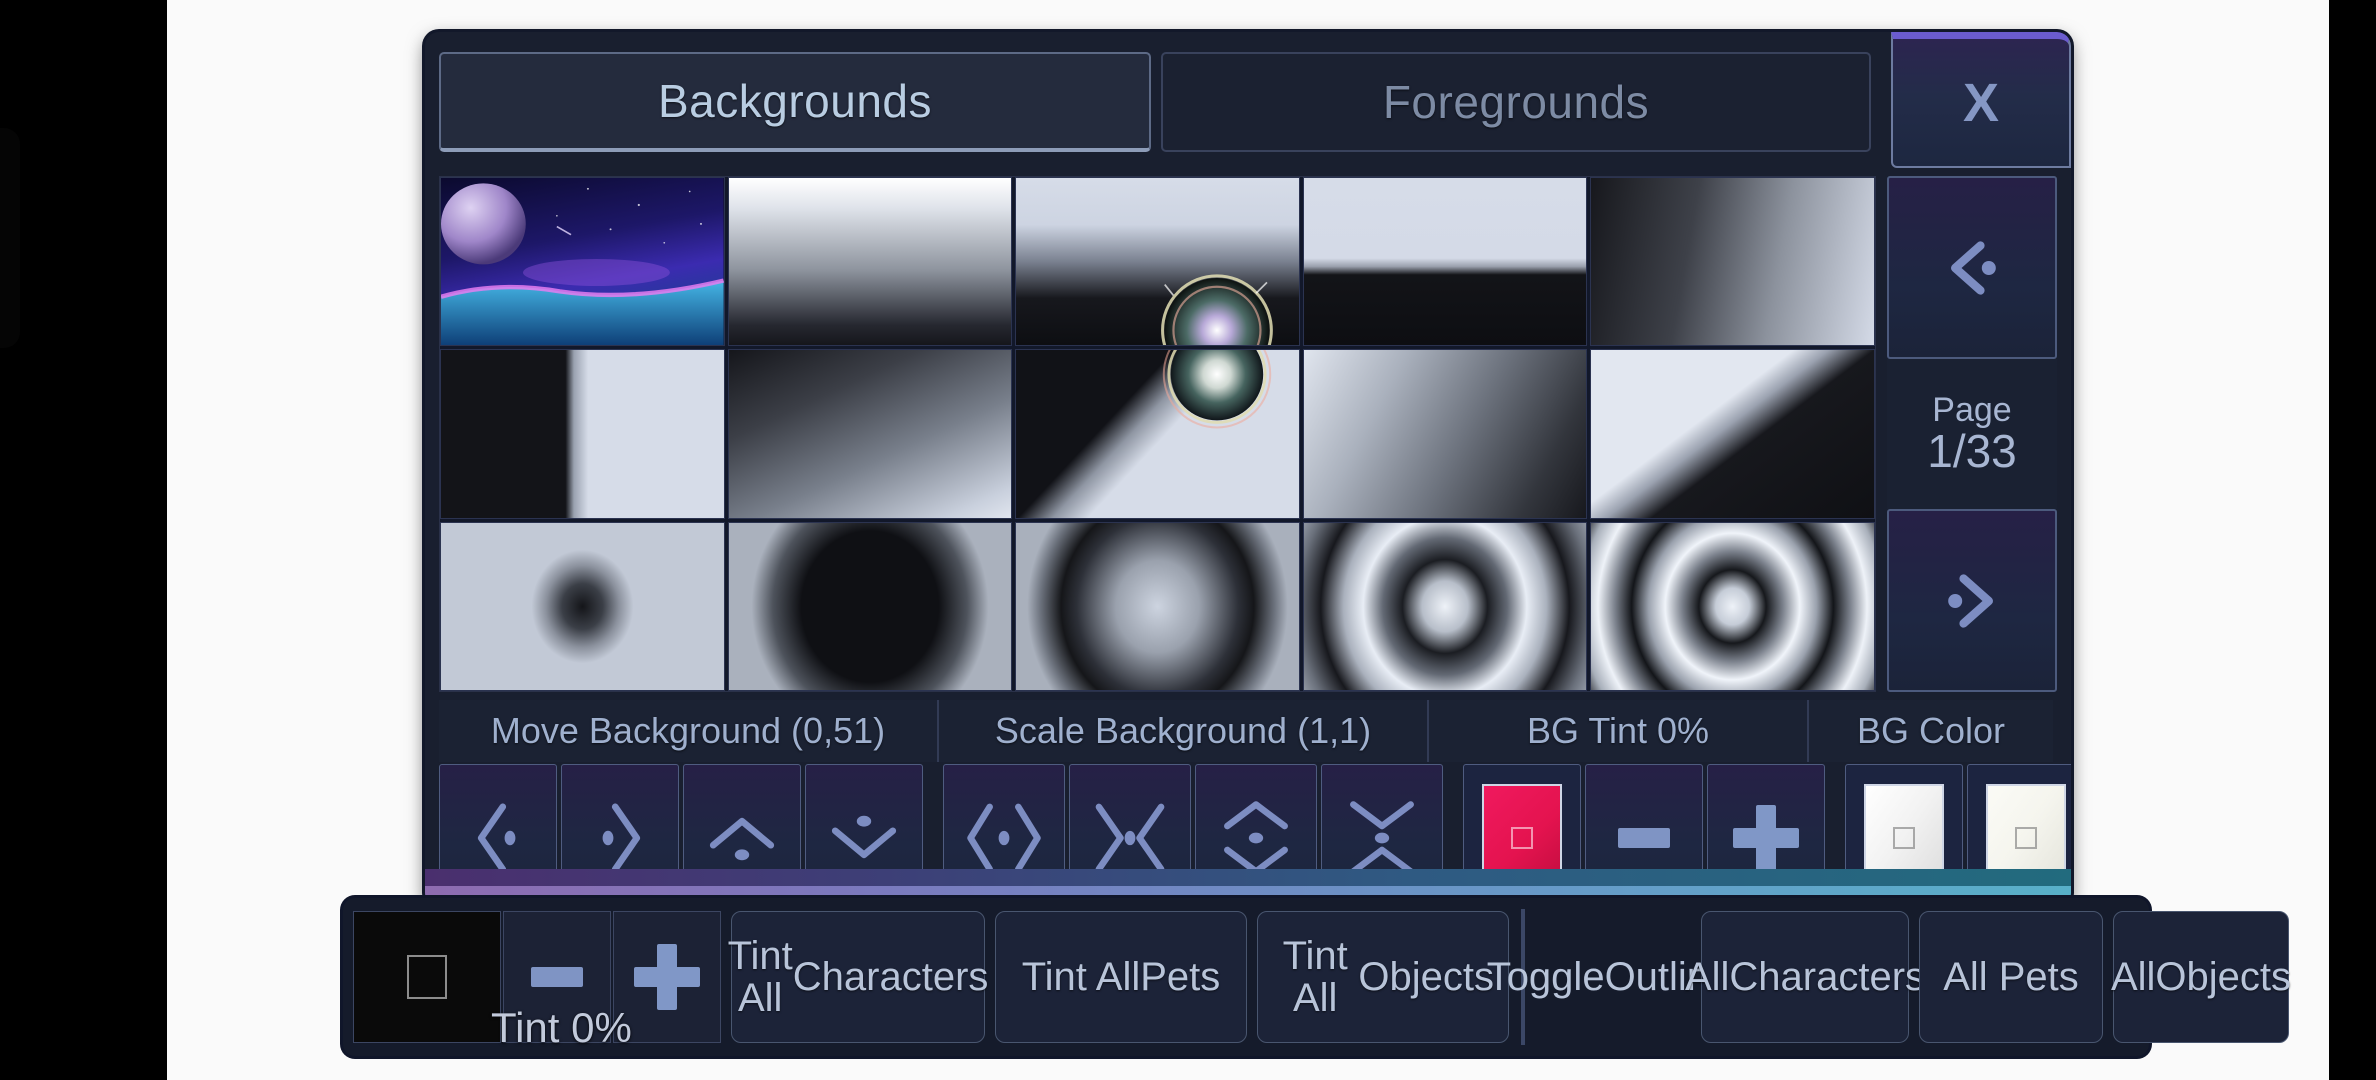  I want to click on outline-all-pets-button: All Pets, so click(2011, 977).